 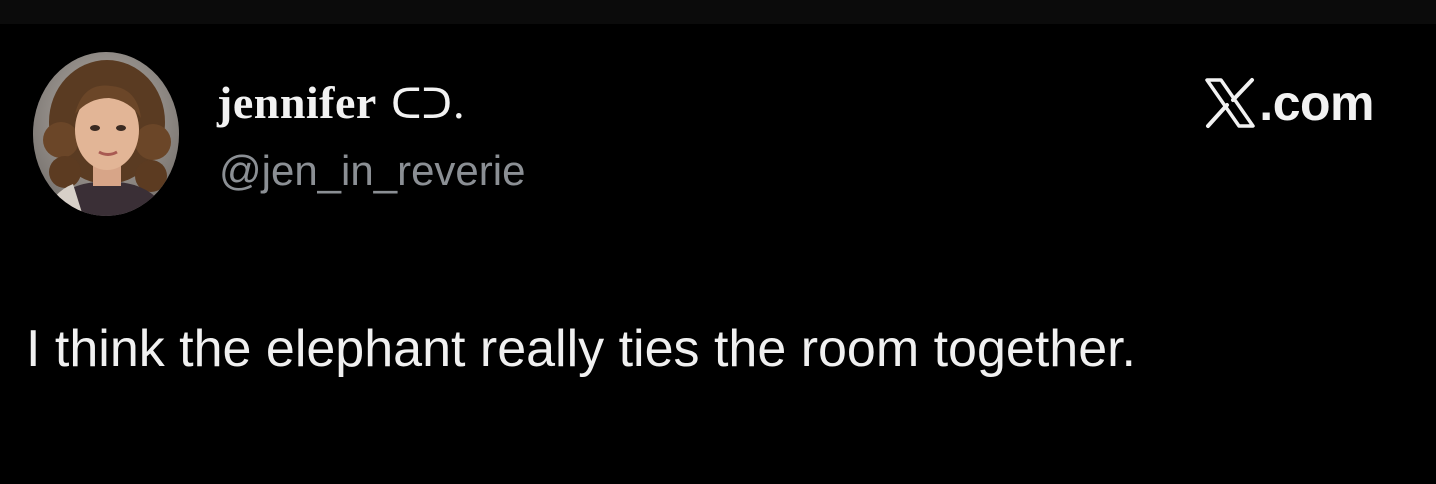 I want to click on brand-text: .com, so click(x=1316, y=103).